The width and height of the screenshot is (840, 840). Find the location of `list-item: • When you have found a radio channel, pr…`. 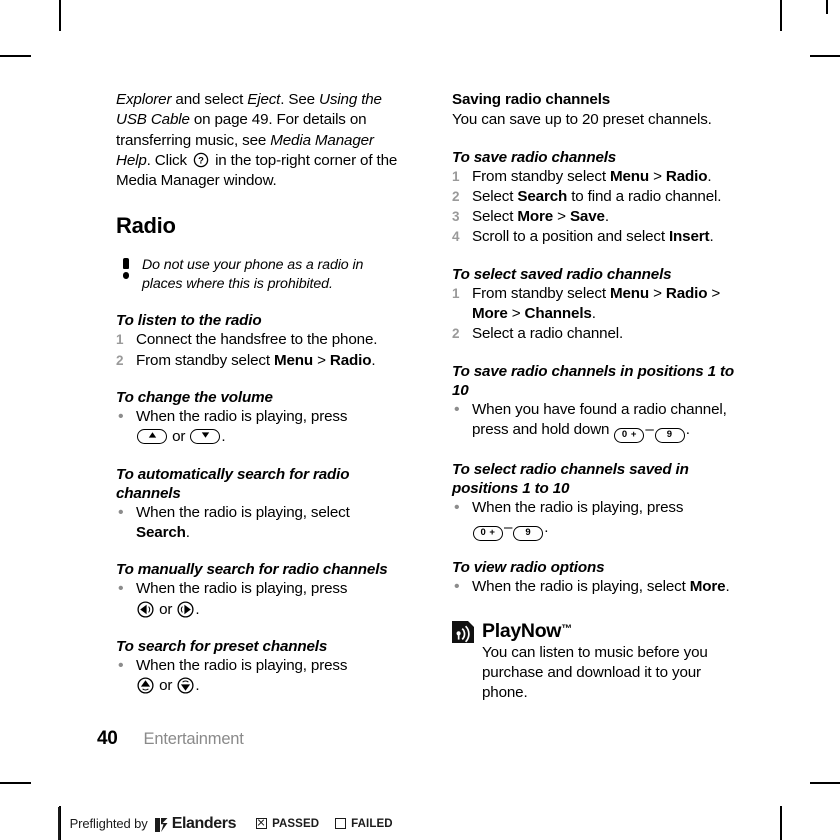

list-item: • When you have found a radio channel, pr… is located at coordinates (597, 421).